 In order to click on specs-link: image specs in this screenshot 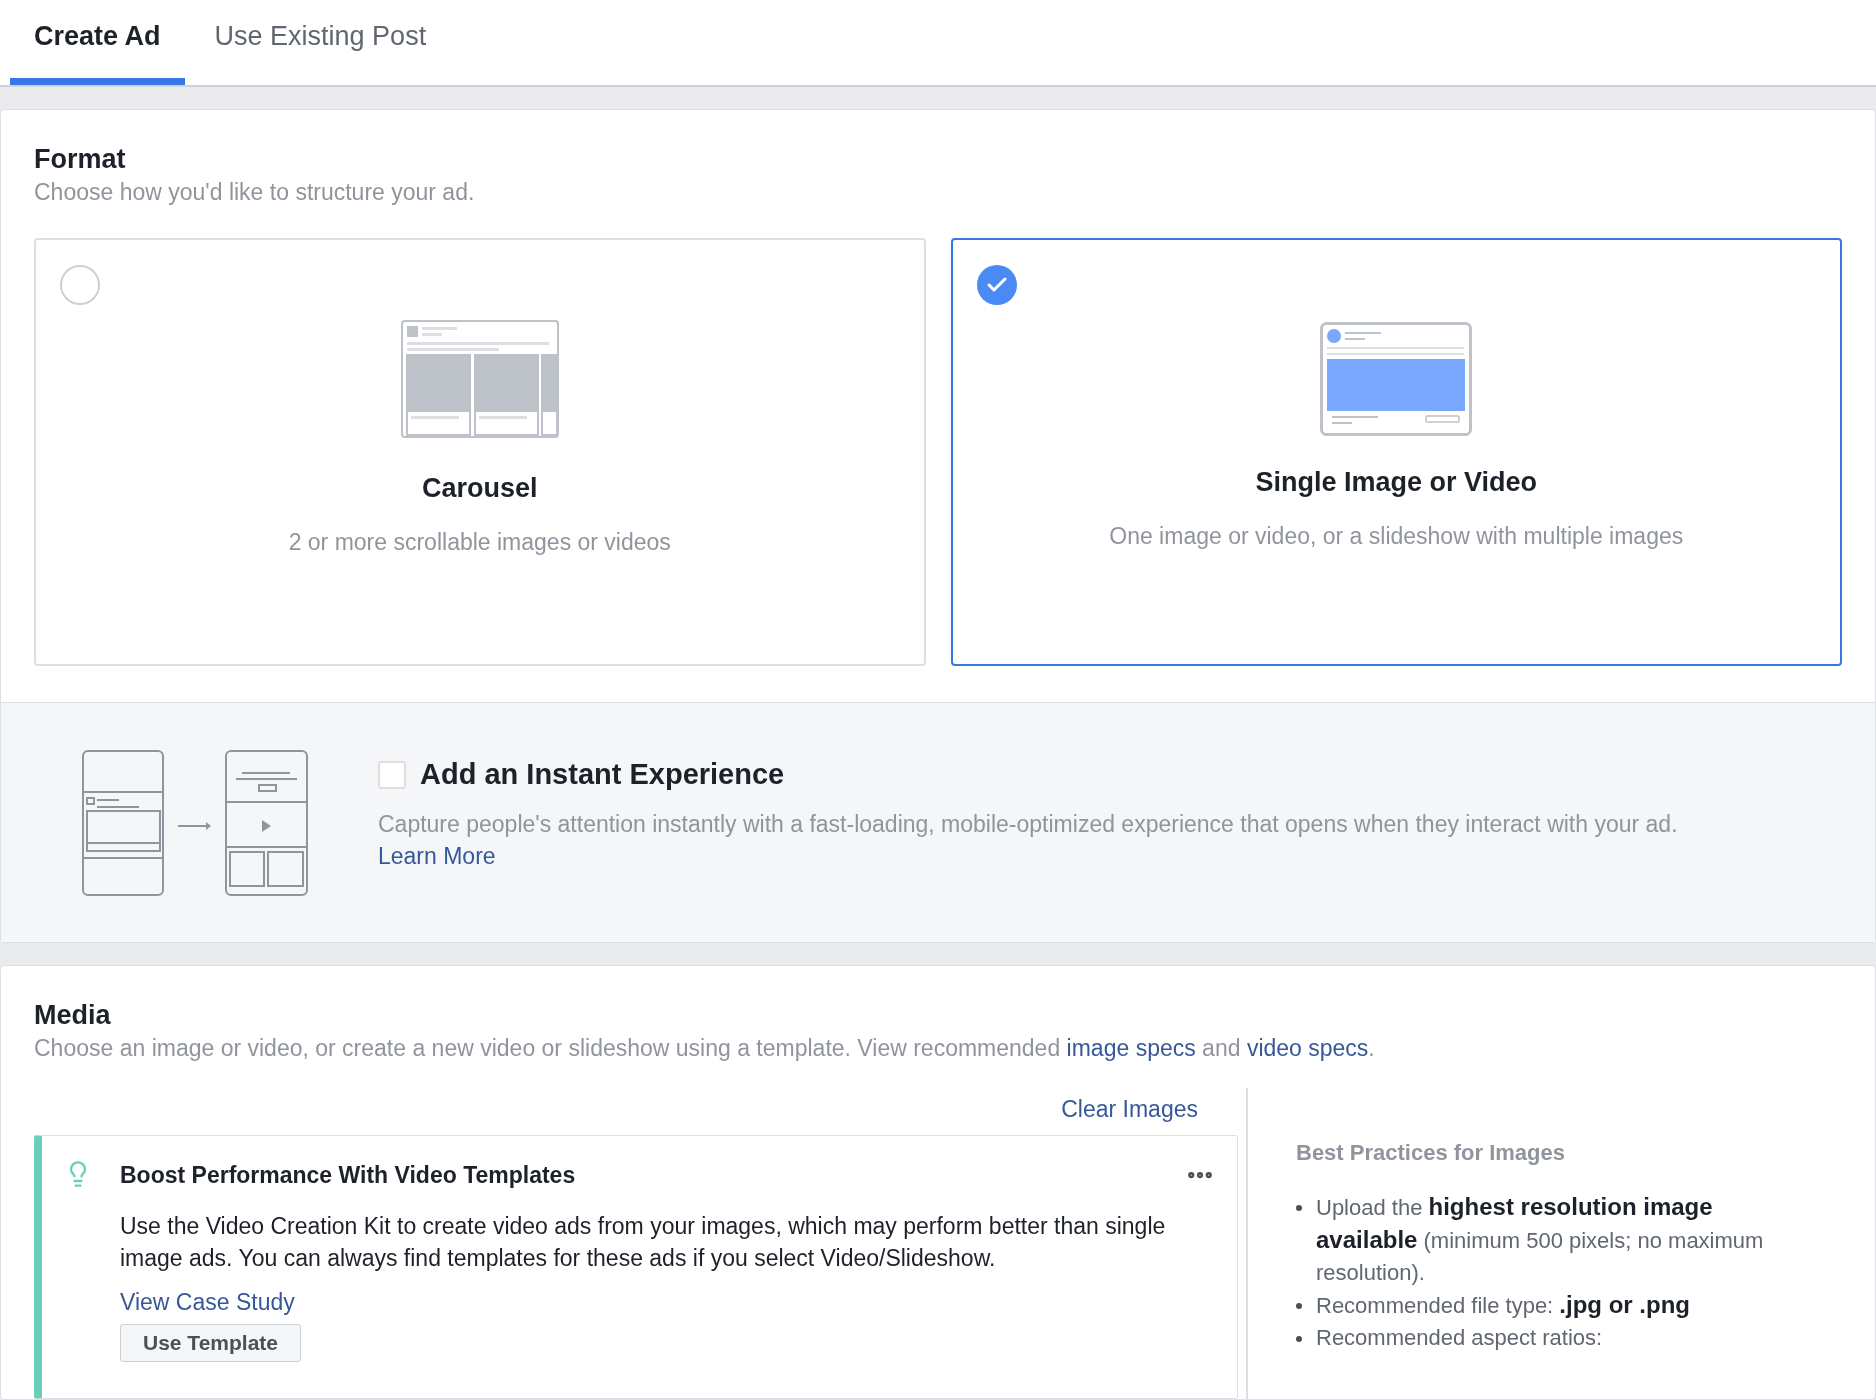, I will do `click(1131, 1048)`.